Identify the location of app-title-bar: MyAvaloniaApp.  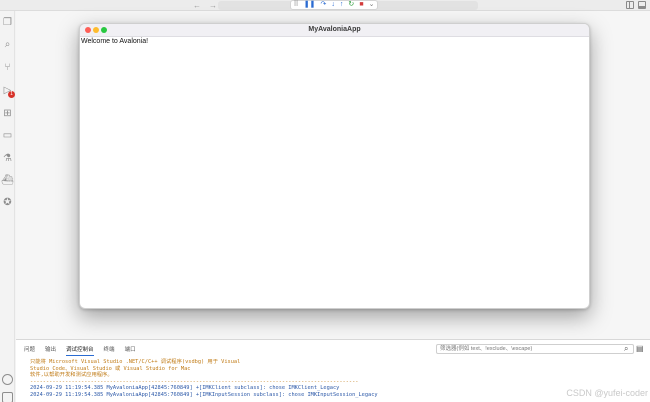
(334, 30).